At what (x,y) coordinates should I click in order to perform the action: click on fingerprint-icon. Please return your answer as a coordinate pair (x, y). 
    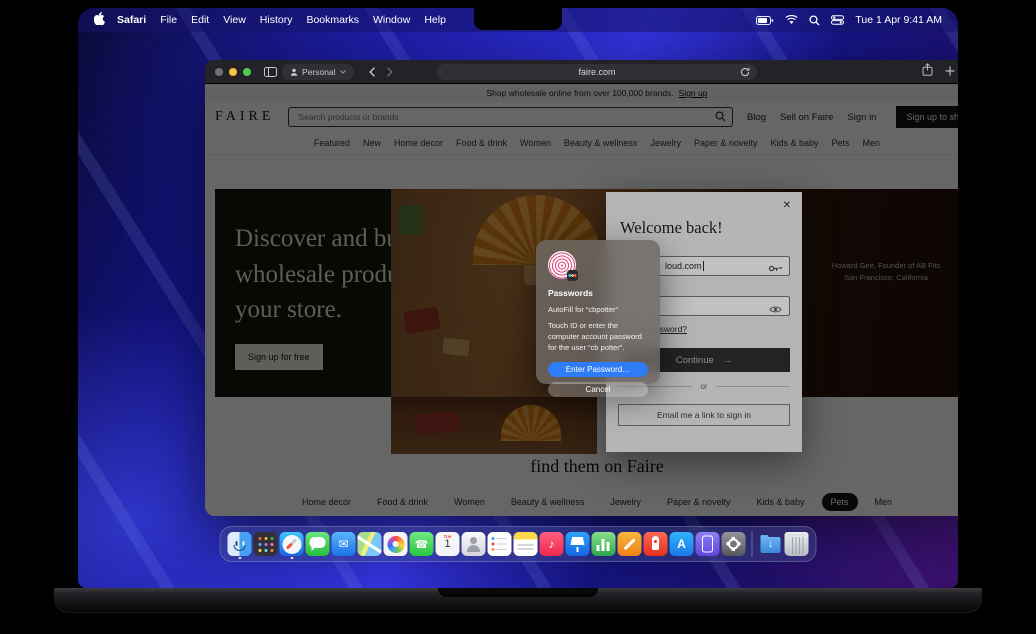
    Looking at the image, I should click on (562, 265).